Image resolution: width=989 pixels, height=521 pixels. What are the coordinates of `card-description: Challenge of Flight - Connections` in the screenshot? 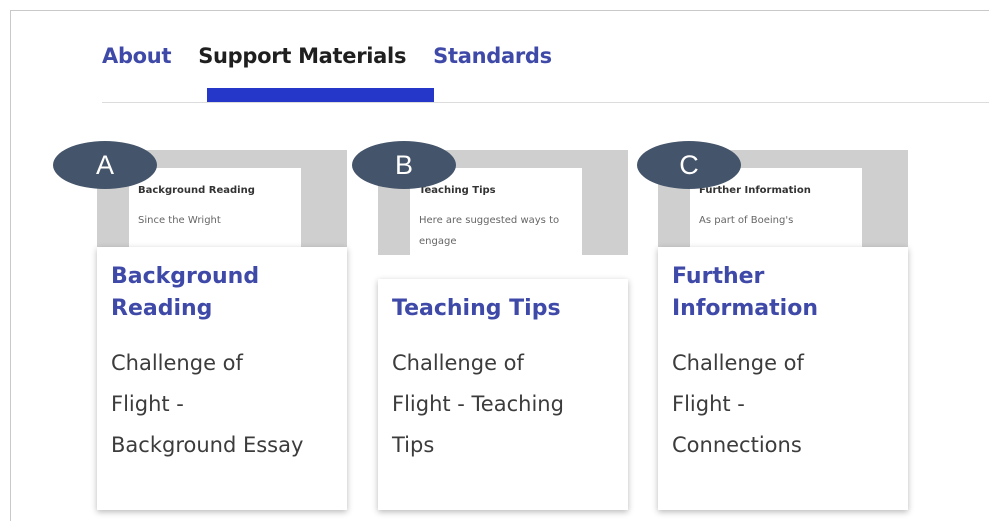 It's located at (783, 404).